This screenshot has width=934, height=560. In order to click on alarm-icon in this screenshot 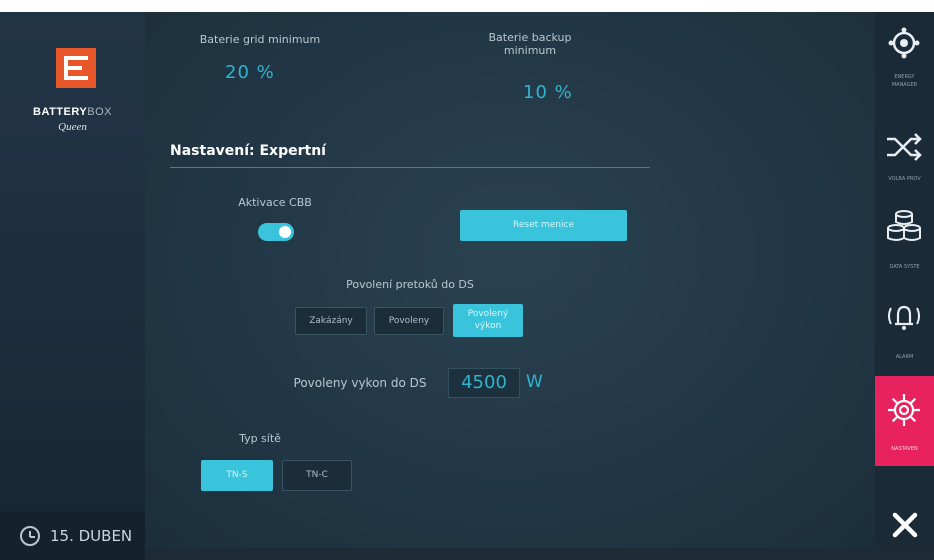, I will do `click(904, 317)`.